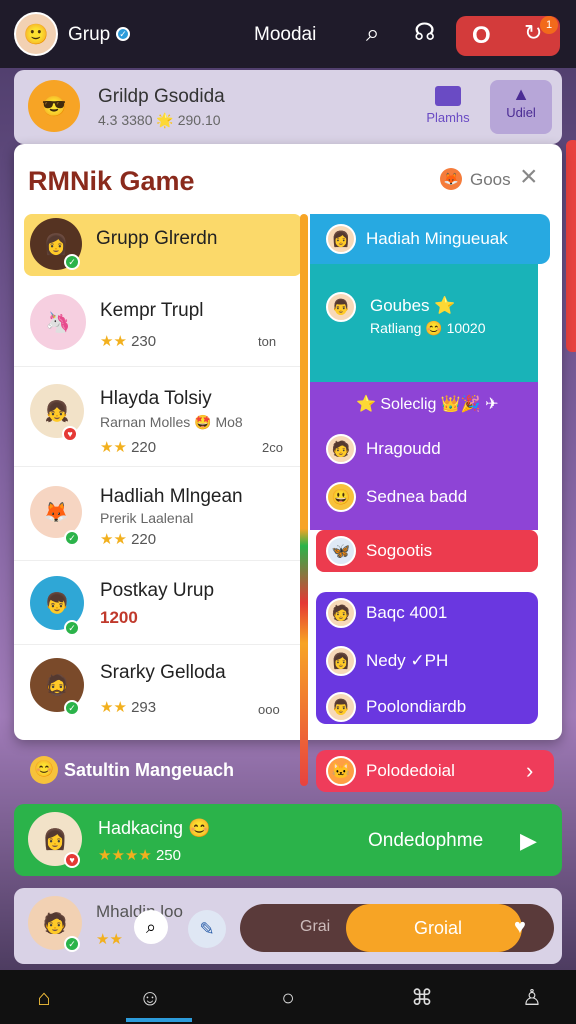 Image resolution: width=576 pixels, height=1024 pixels. What do you see at coordinates (304, 500) in the screenshot?
I see `progress-strip` at bounding box center [304, 500].